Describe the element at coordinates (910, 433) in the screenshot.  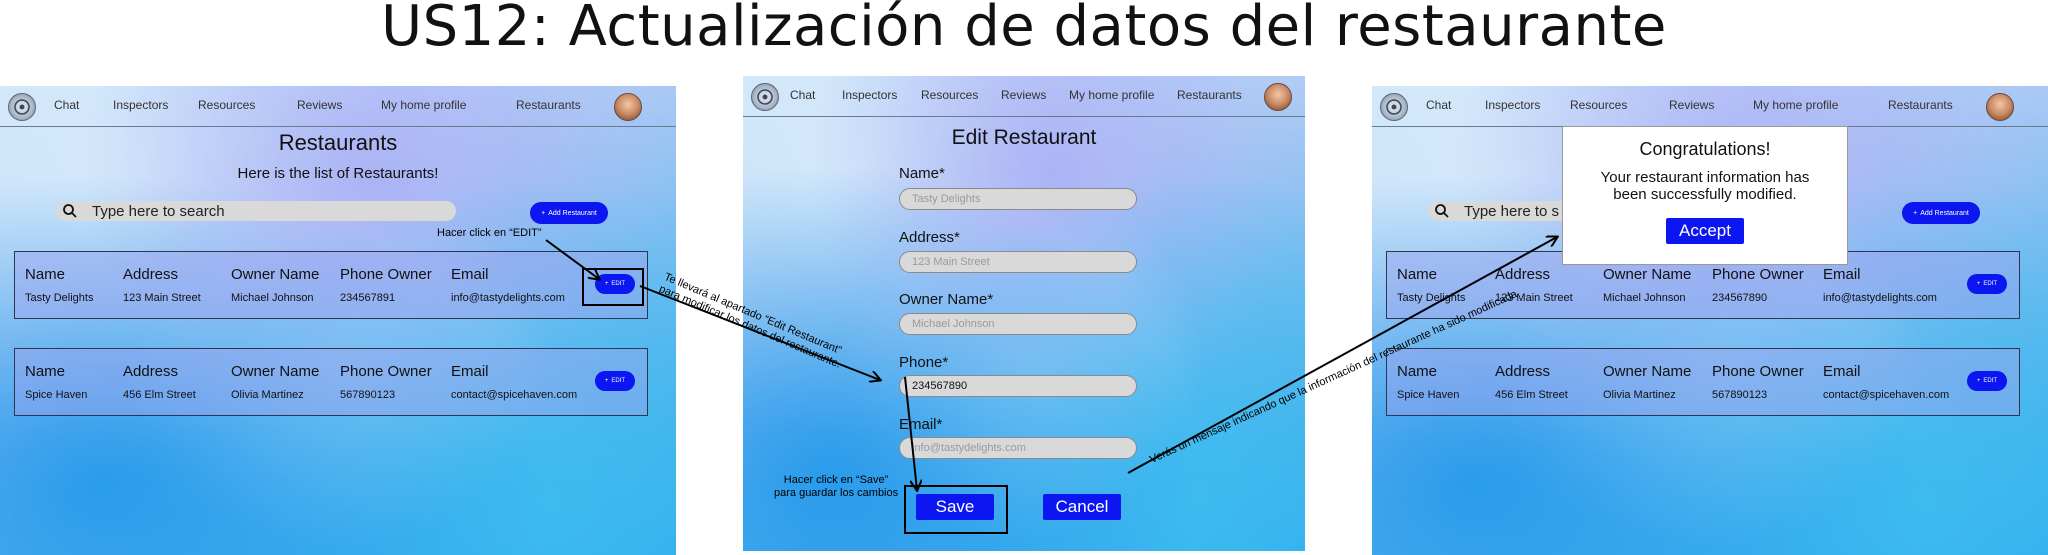
I see `arrow-to-save` at that location.